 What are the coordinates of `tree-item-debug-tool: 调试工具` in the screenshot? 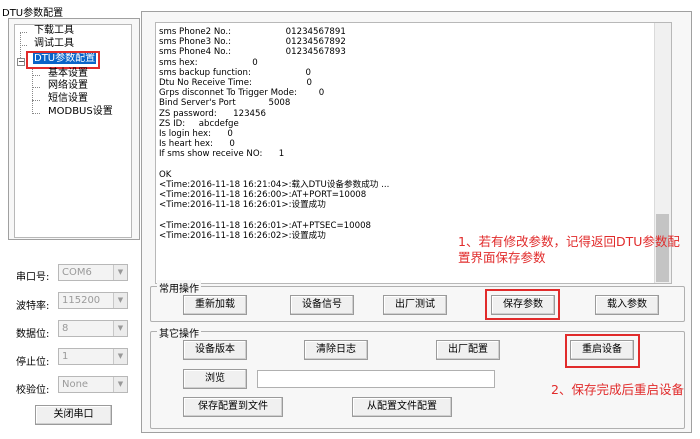 It's located at (54, 44).